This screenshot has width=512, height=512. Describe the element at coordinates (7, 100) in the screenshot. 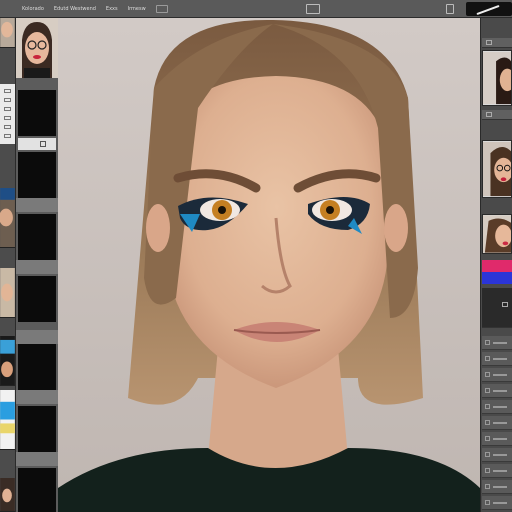

I see `lasso-tool-icon` at that location.